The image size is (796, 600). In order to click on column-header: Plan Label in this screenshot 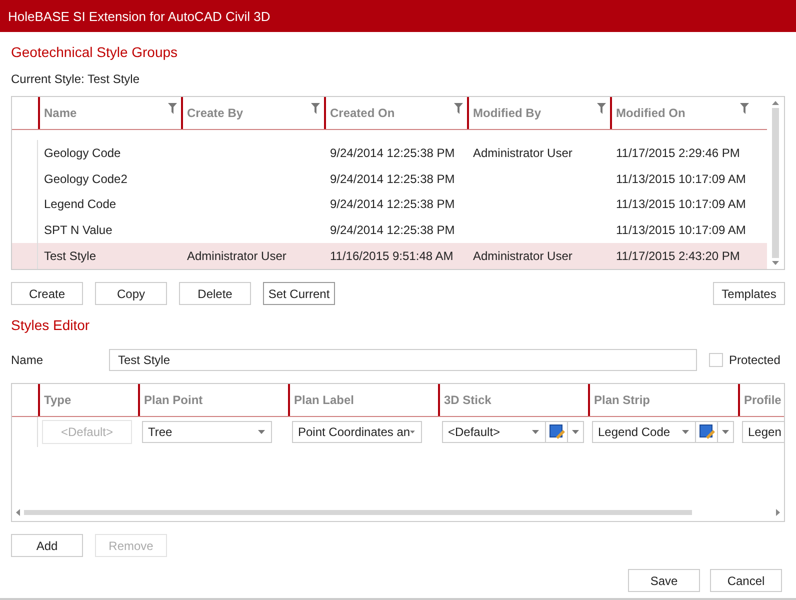, I will do `click(363, 400)`.